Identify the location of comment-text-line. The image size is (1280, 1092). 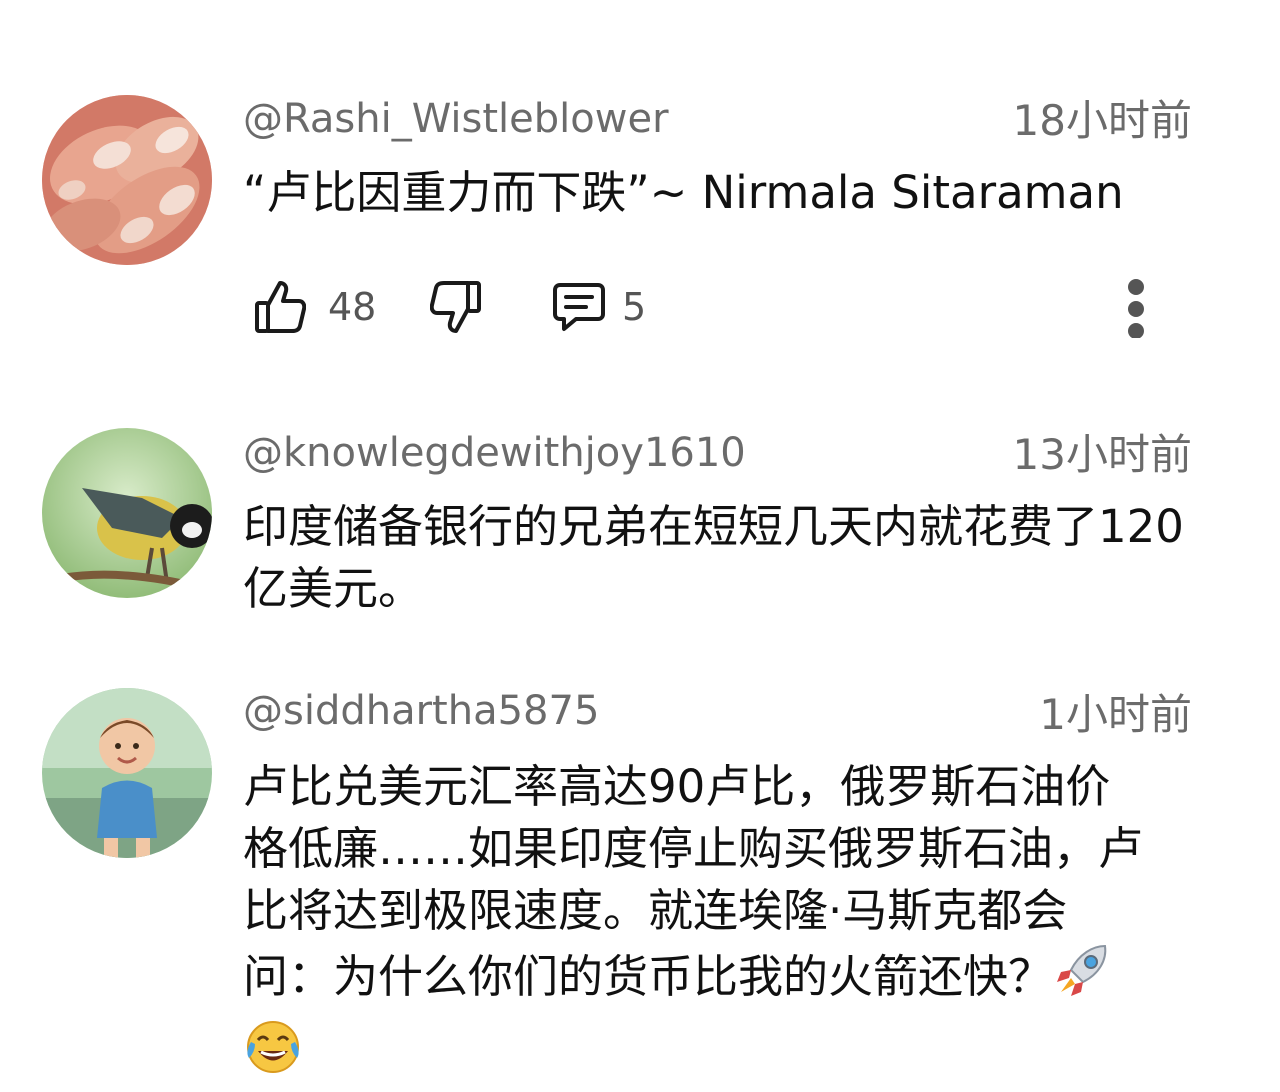
(743, 1055).